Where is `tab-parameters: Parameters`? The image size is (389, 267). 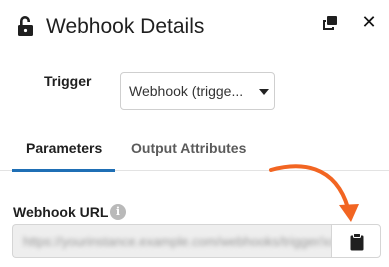
tab-parameters: Parameters is located at coordinates (64, 148).